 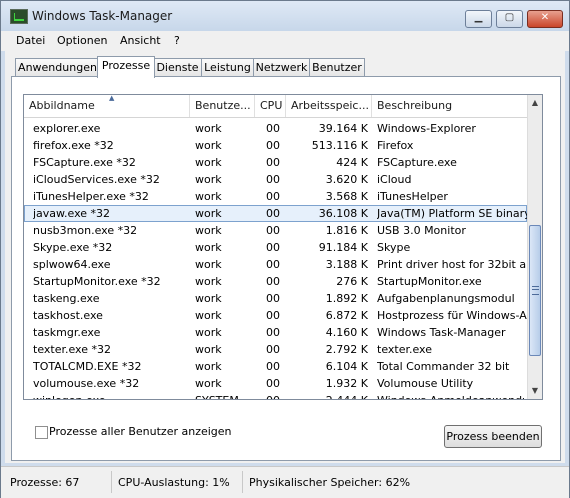 What do you see at coordinates (535, 391) in the screenshot?
I see `scroll-down-icon: ▼` at bounding box center [535, 391].